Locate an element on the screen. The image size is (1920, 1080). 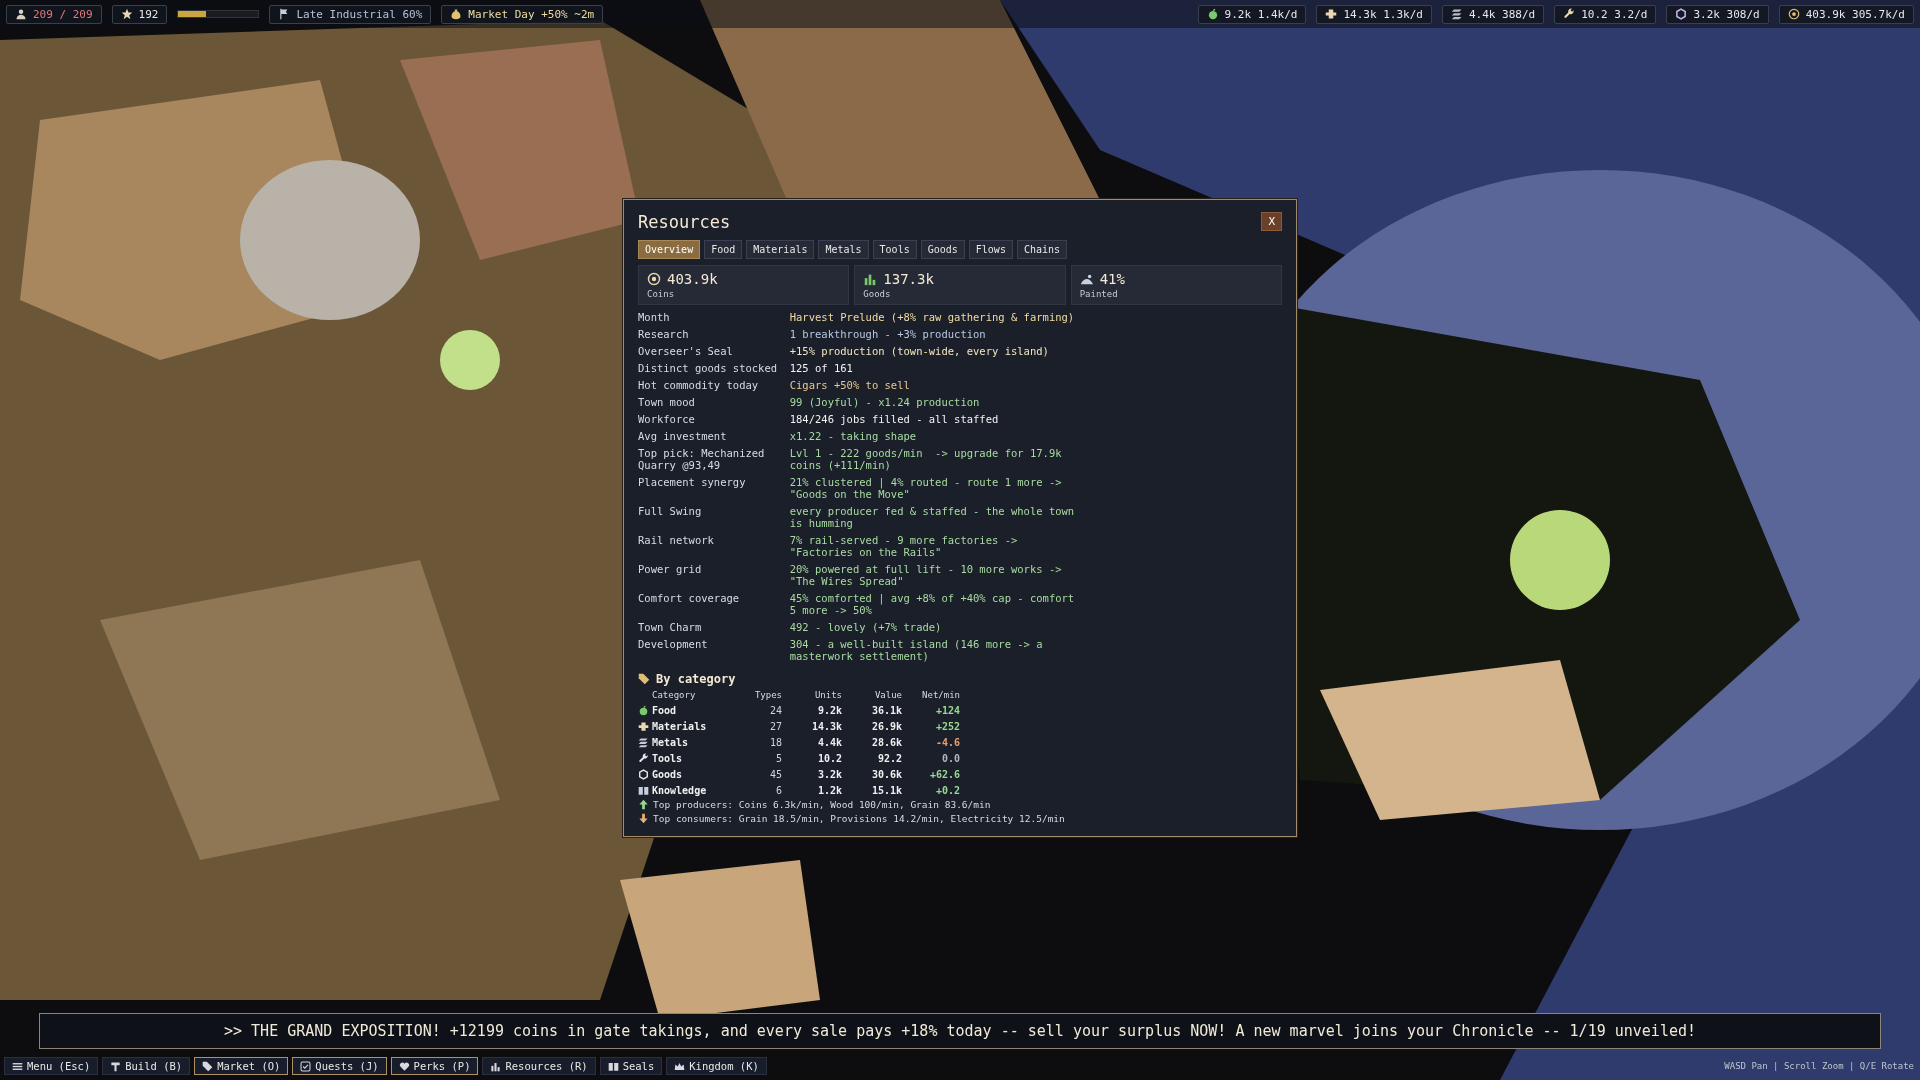
category-name: Food is located at coordinates (665, 710).